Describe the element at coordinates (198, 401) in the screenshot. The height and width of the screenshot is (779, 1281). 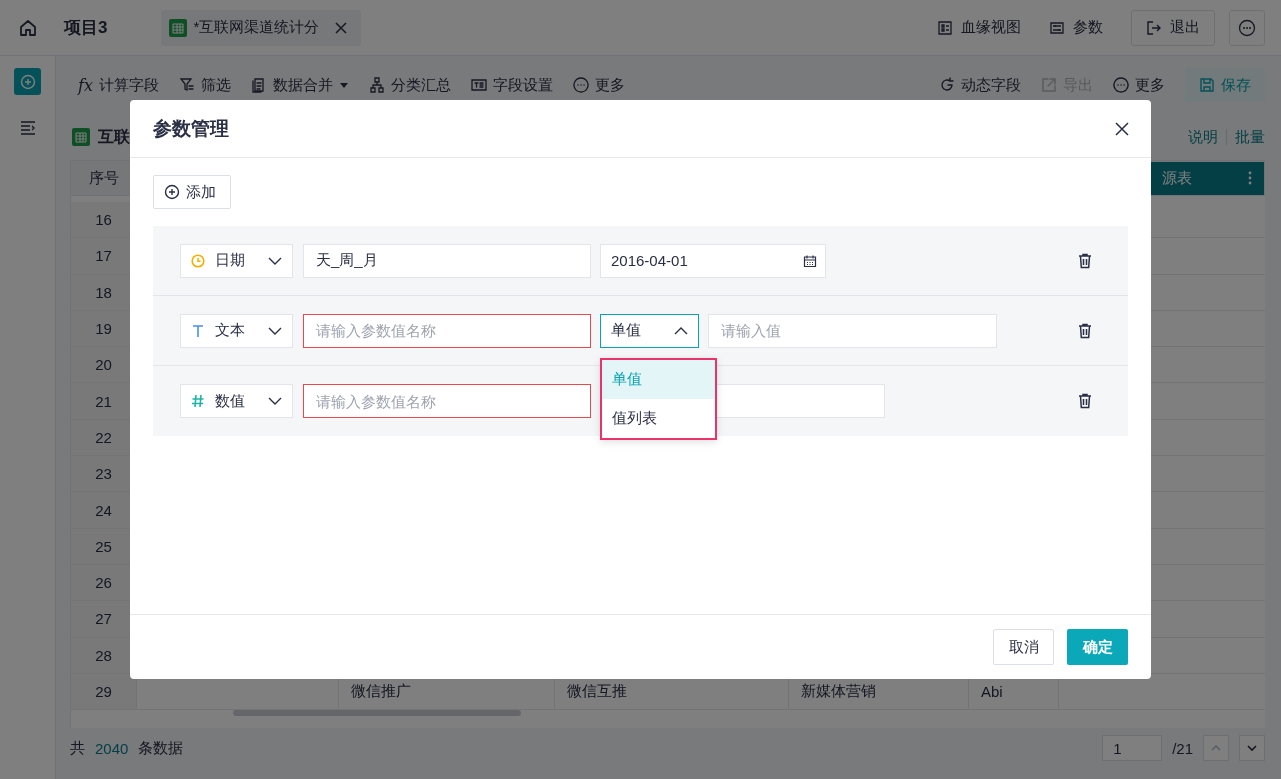
I see `hash-icon` at that location.